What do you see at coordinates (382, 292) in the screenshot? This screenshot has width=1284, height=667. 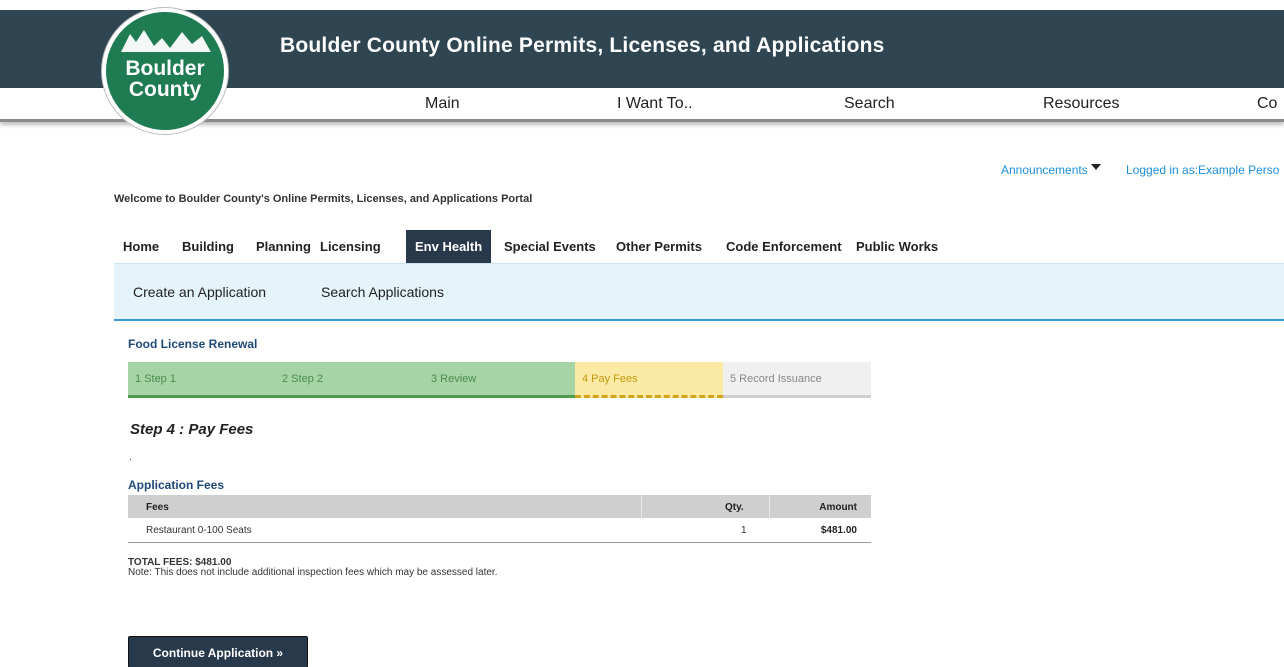 I see `search-applications-link: Search Applications` at bounding box center [382, 292].